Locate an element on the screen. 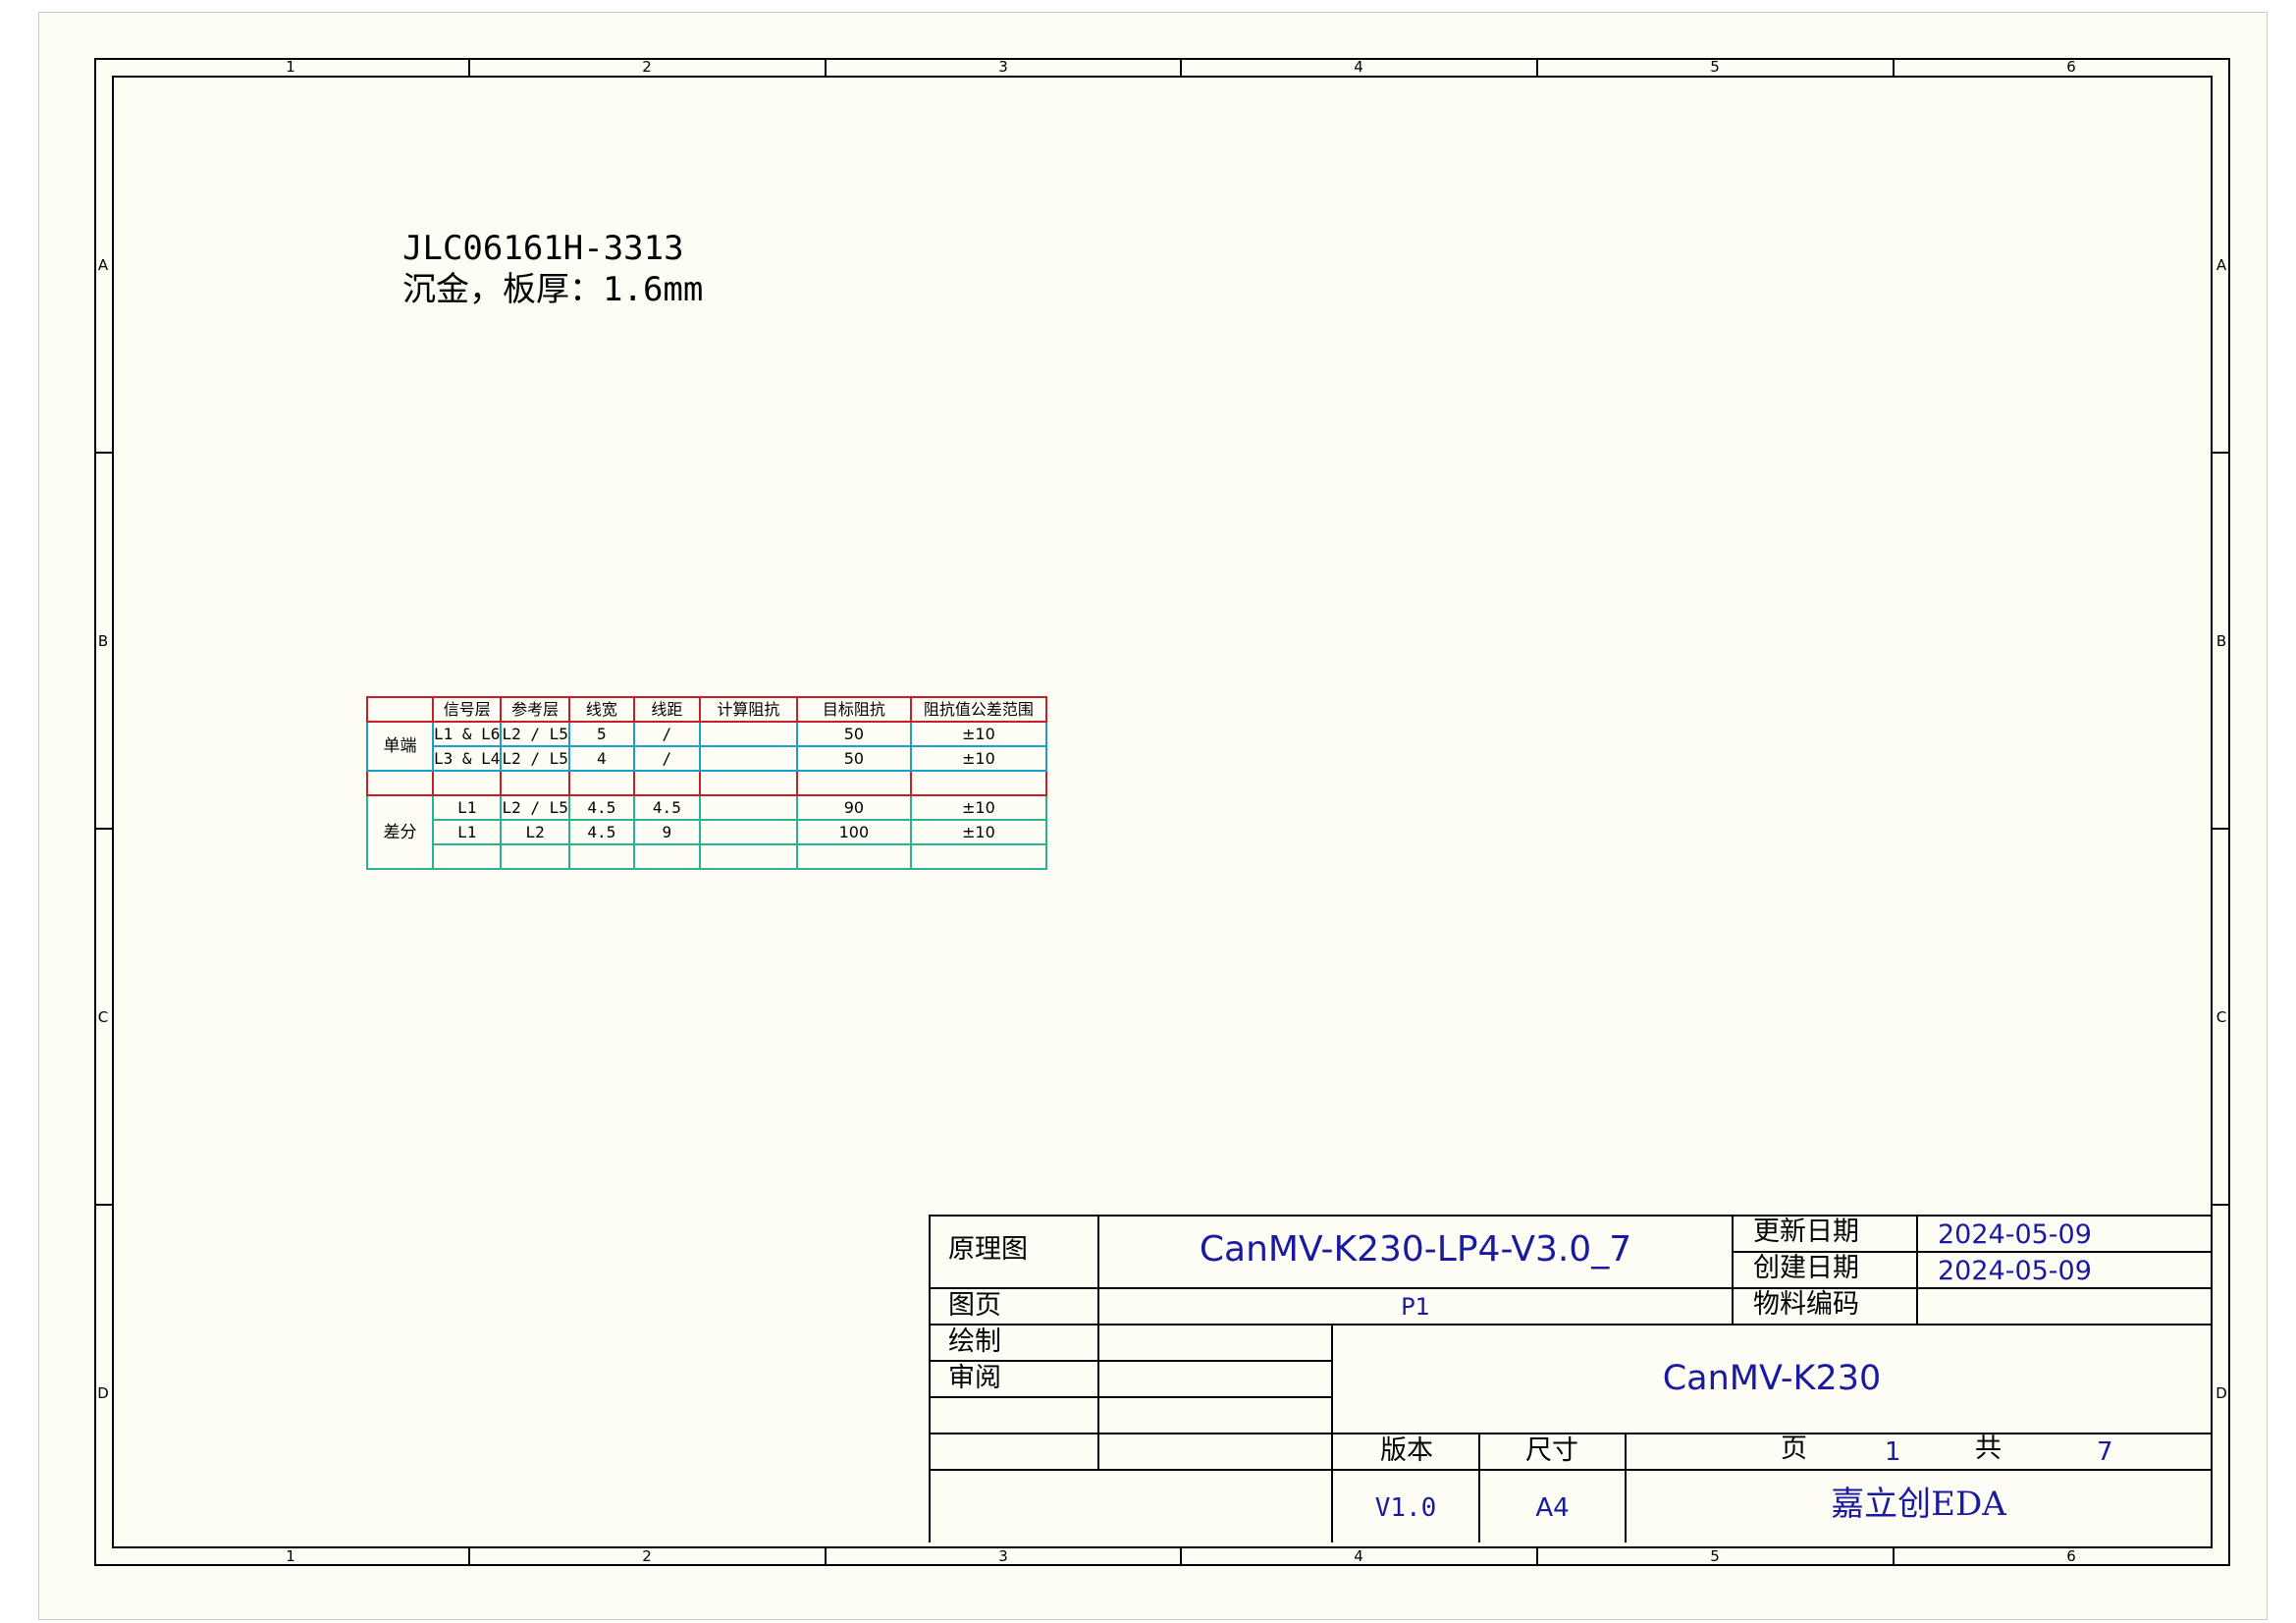 This screenshot has width=2296, height=1623. size-label: 尺寸 is located at coordinates (1552, 1450).